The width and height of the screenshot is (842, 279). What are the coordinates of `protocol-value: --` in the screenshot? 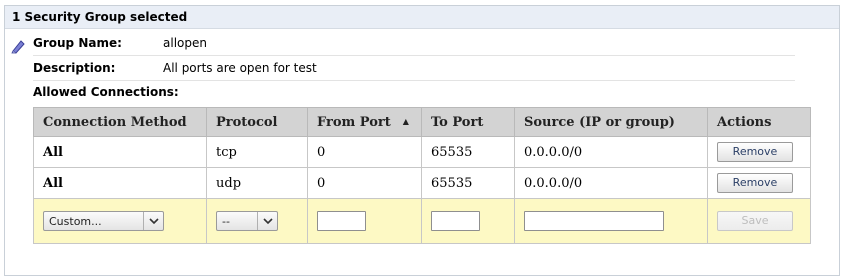 It's located at (226, 221).